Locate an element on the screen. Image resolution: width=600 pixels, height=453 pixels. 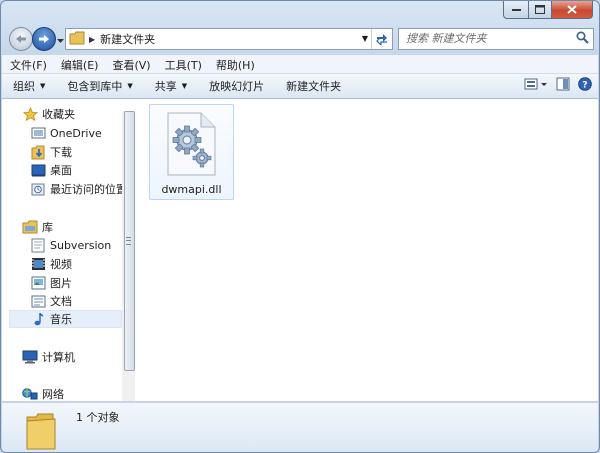
menu-file: 文件(F) is located at coordinates (27, 64).